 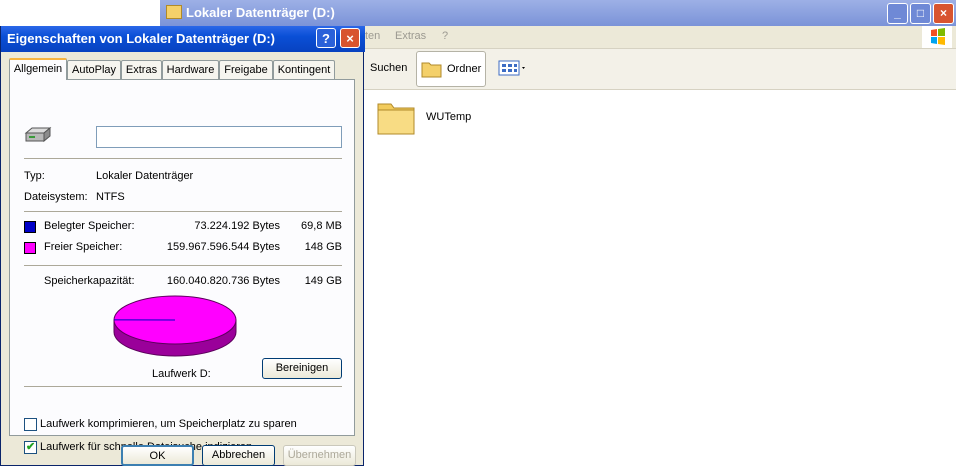 What do you see at coordinates (920, 13) in the screenshot?
I see `maximize-button: □` at bounding box center [920, 13].